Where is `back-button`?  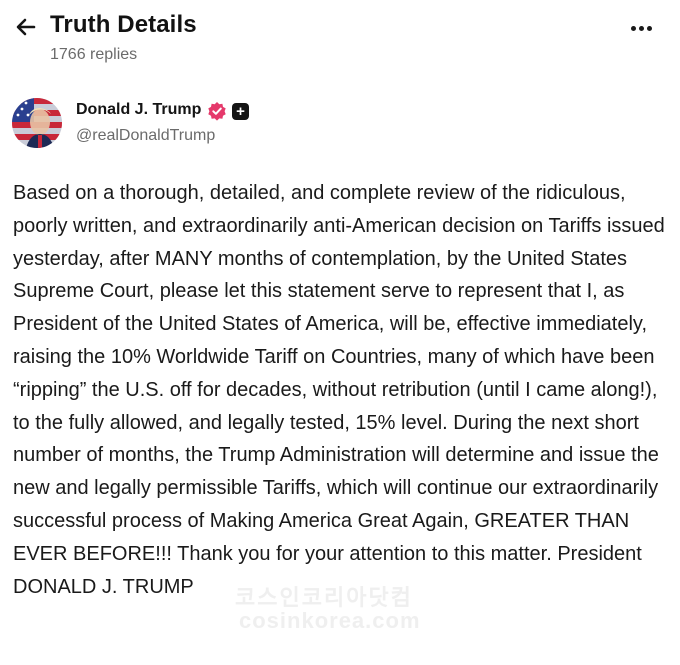
back-button is located at coordinates (26, 27).